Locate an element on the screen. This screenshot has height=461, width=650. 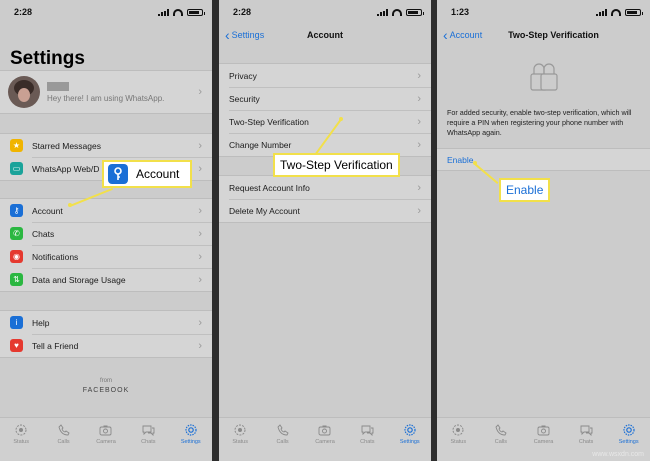
phone-icon is located at coordinates (63, 429).